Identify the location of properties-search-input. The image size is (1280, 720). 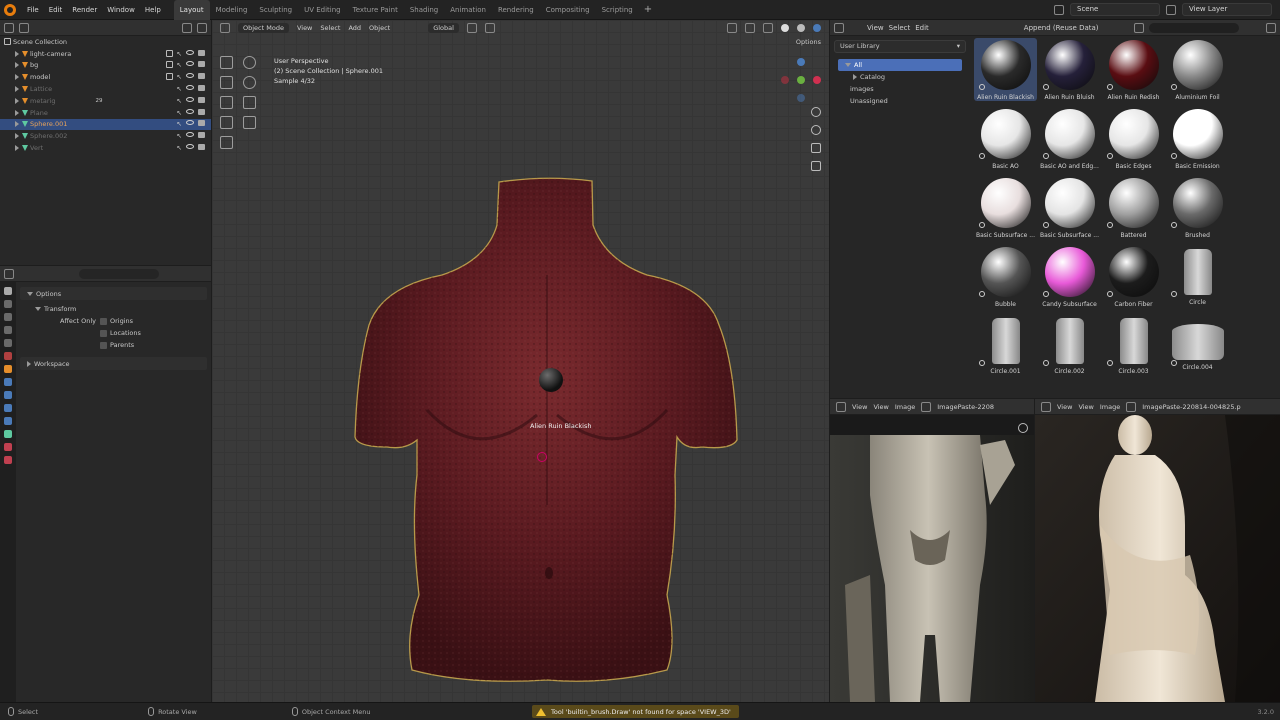
(119, 273).